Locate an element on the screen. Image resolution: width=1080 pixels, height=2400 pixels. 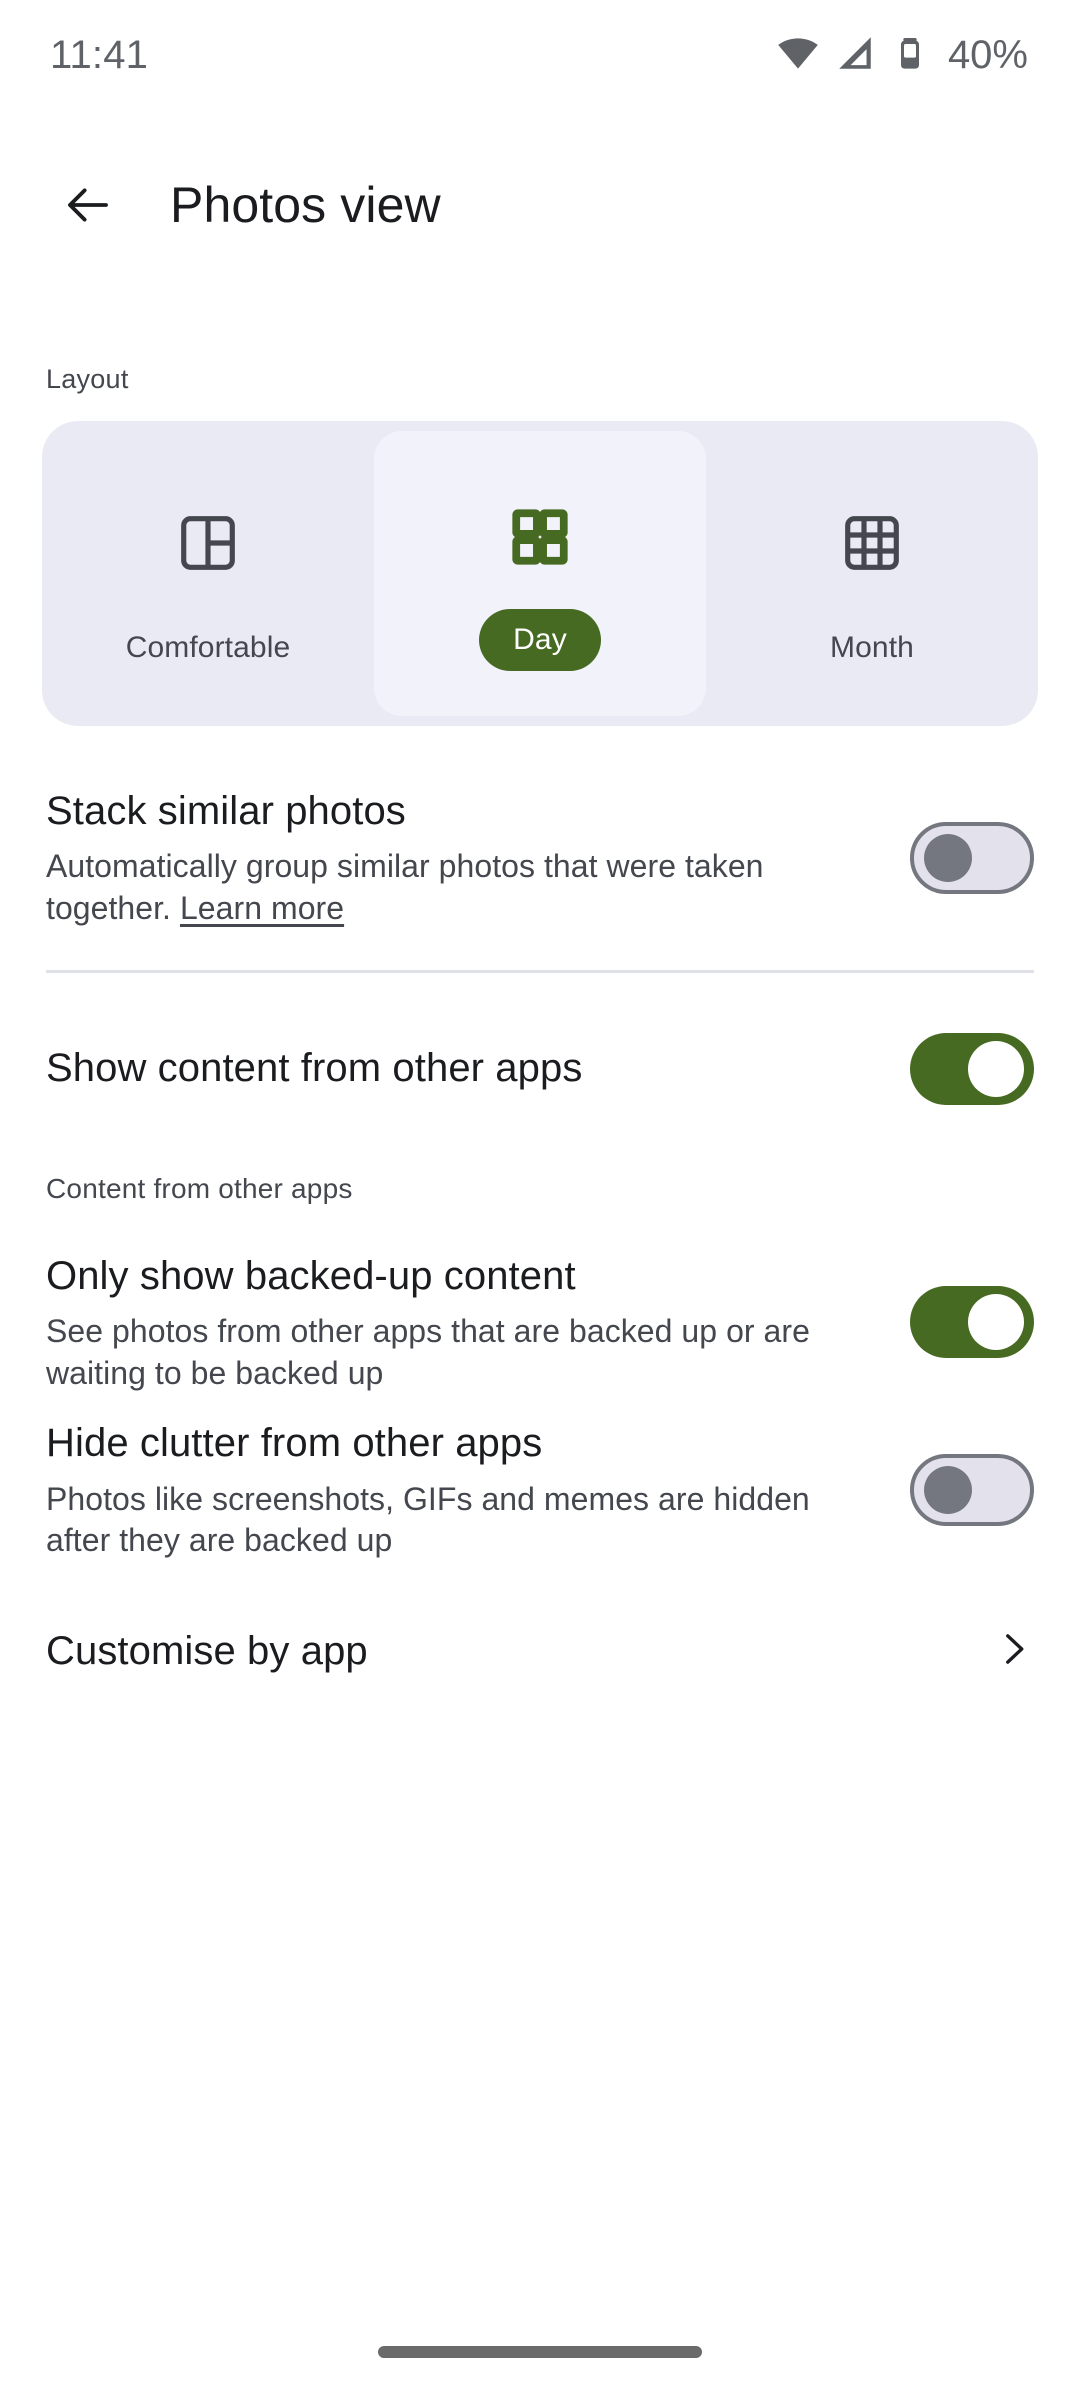
back-arrow-icon is located at coordinates (88, 205).